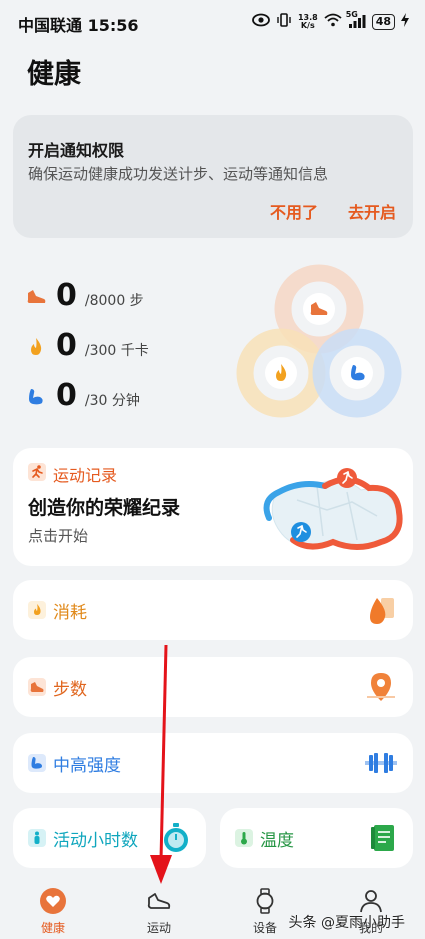 Image resolution: width=425 pixels, height=939 pixels. Describe the element at coordinates (213, 507) in the screenshot. I see `exercise-record-card: 运动记录 创造你的荣耀纪录 点击开始` at that location.